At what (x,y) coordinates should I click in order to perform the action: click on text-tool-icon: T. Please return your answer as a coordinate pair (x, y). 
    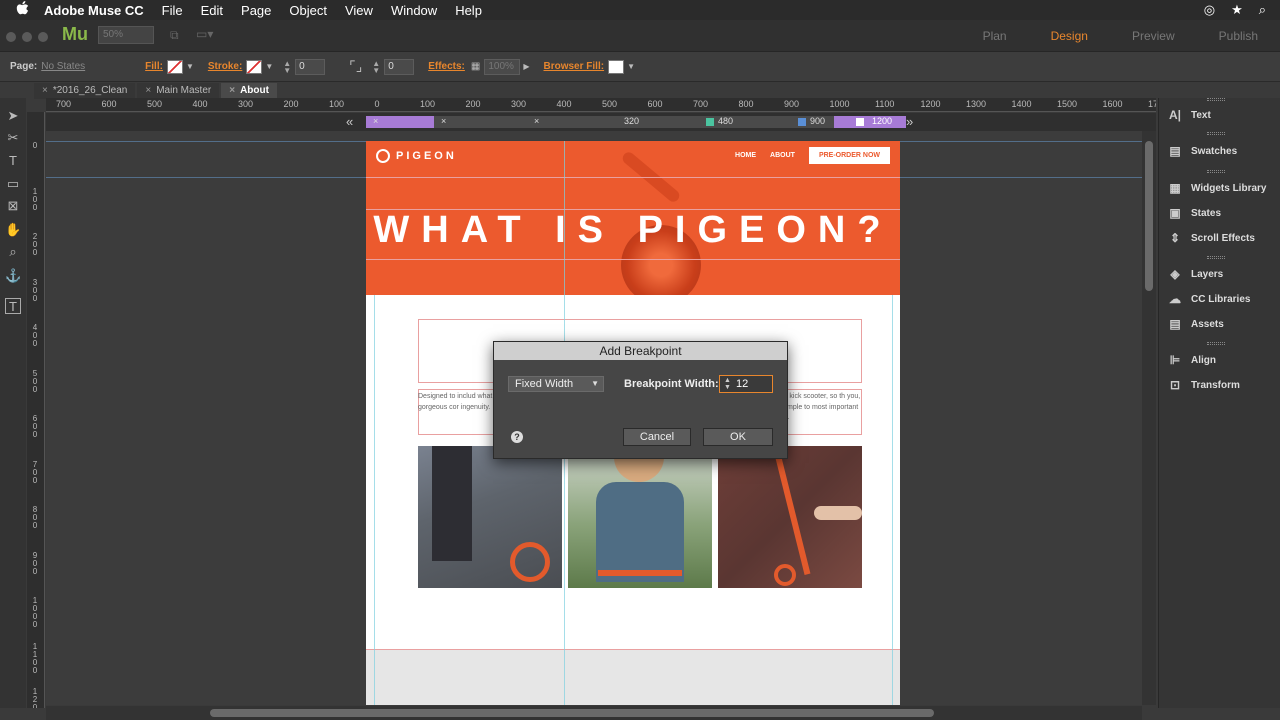
    Looking at the image, I should click on (13, 161).